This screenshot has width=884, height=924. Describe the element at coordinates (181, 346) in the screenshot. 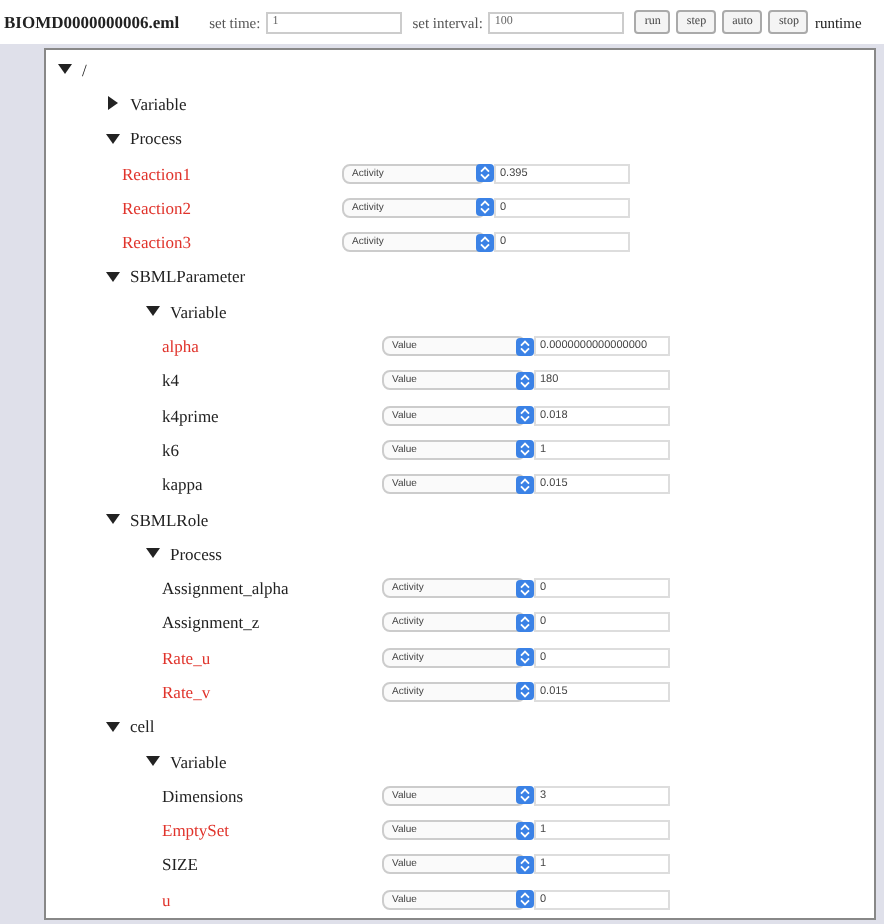

I see `variable-name: alpha` at that location.